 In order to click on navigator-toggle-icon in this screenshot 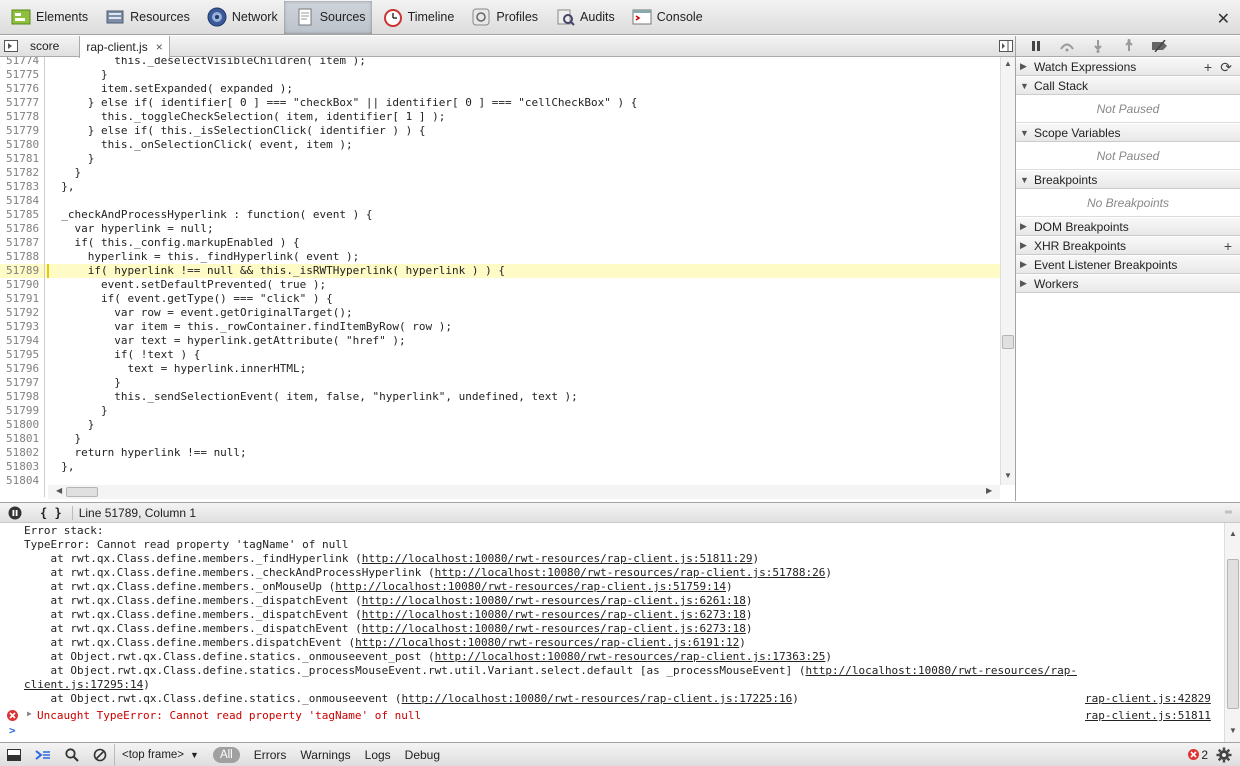, I will do `click(11, 46)`.